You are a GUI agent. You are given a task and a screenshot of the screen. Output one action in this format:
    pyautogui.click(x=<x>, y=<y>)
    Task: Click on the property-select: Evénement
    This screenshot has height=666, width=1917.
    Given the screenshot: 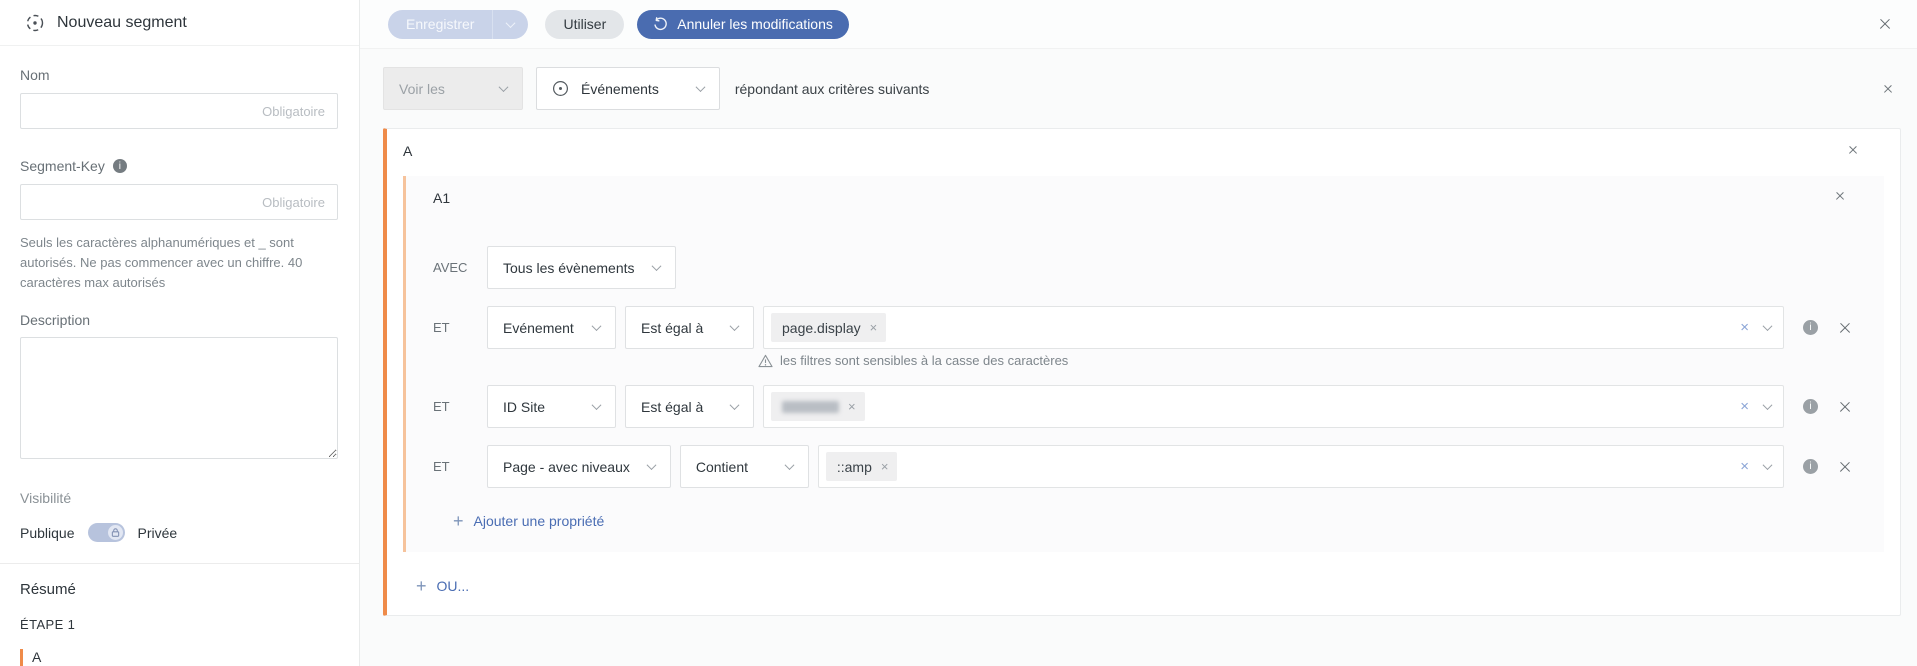 What is the action you would take?
    pyautogui.click(x=551, y=327)
    